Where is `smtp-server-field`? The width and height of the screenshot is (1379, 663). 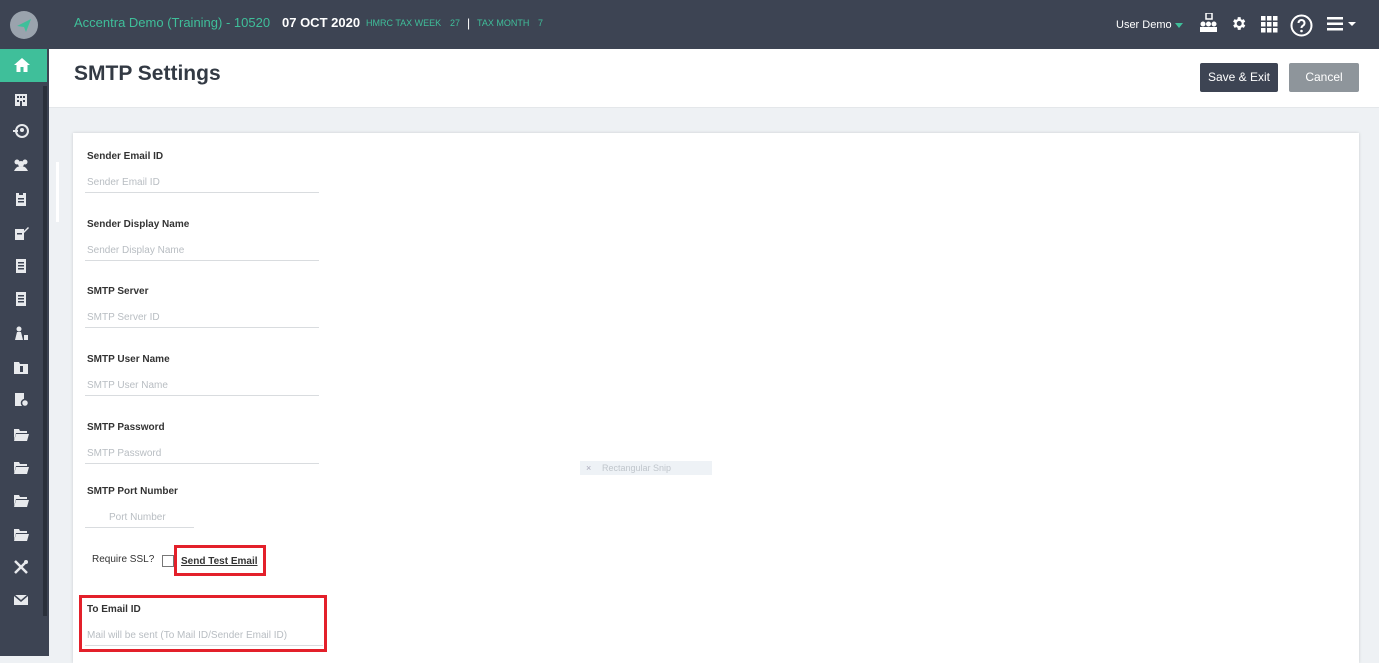
smtp-server-field is located at coordinates (202, 317).